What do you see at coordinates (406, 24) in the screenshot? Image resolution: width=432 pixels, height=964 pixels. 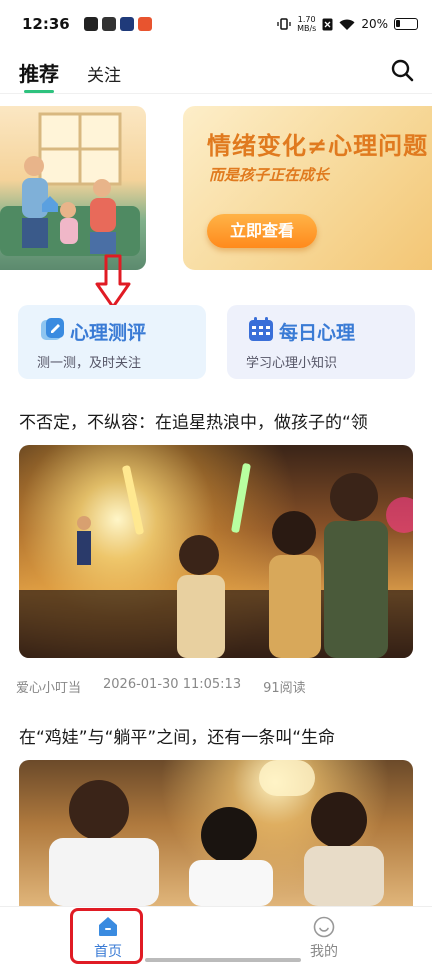 I see `battery-icon` at bounding box center [406, 24].